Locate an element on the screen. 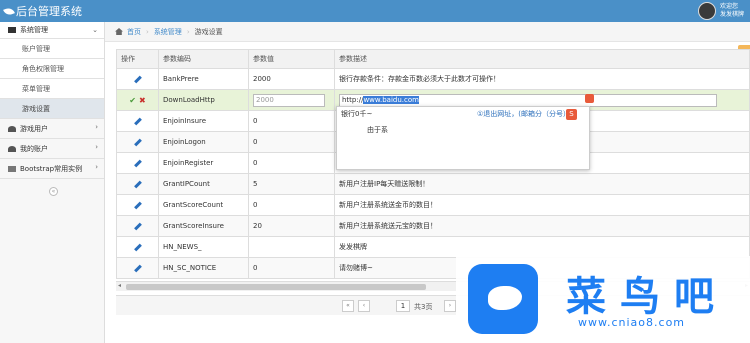  param-code: GrantScoreCount is located at coordinates (203, 205).